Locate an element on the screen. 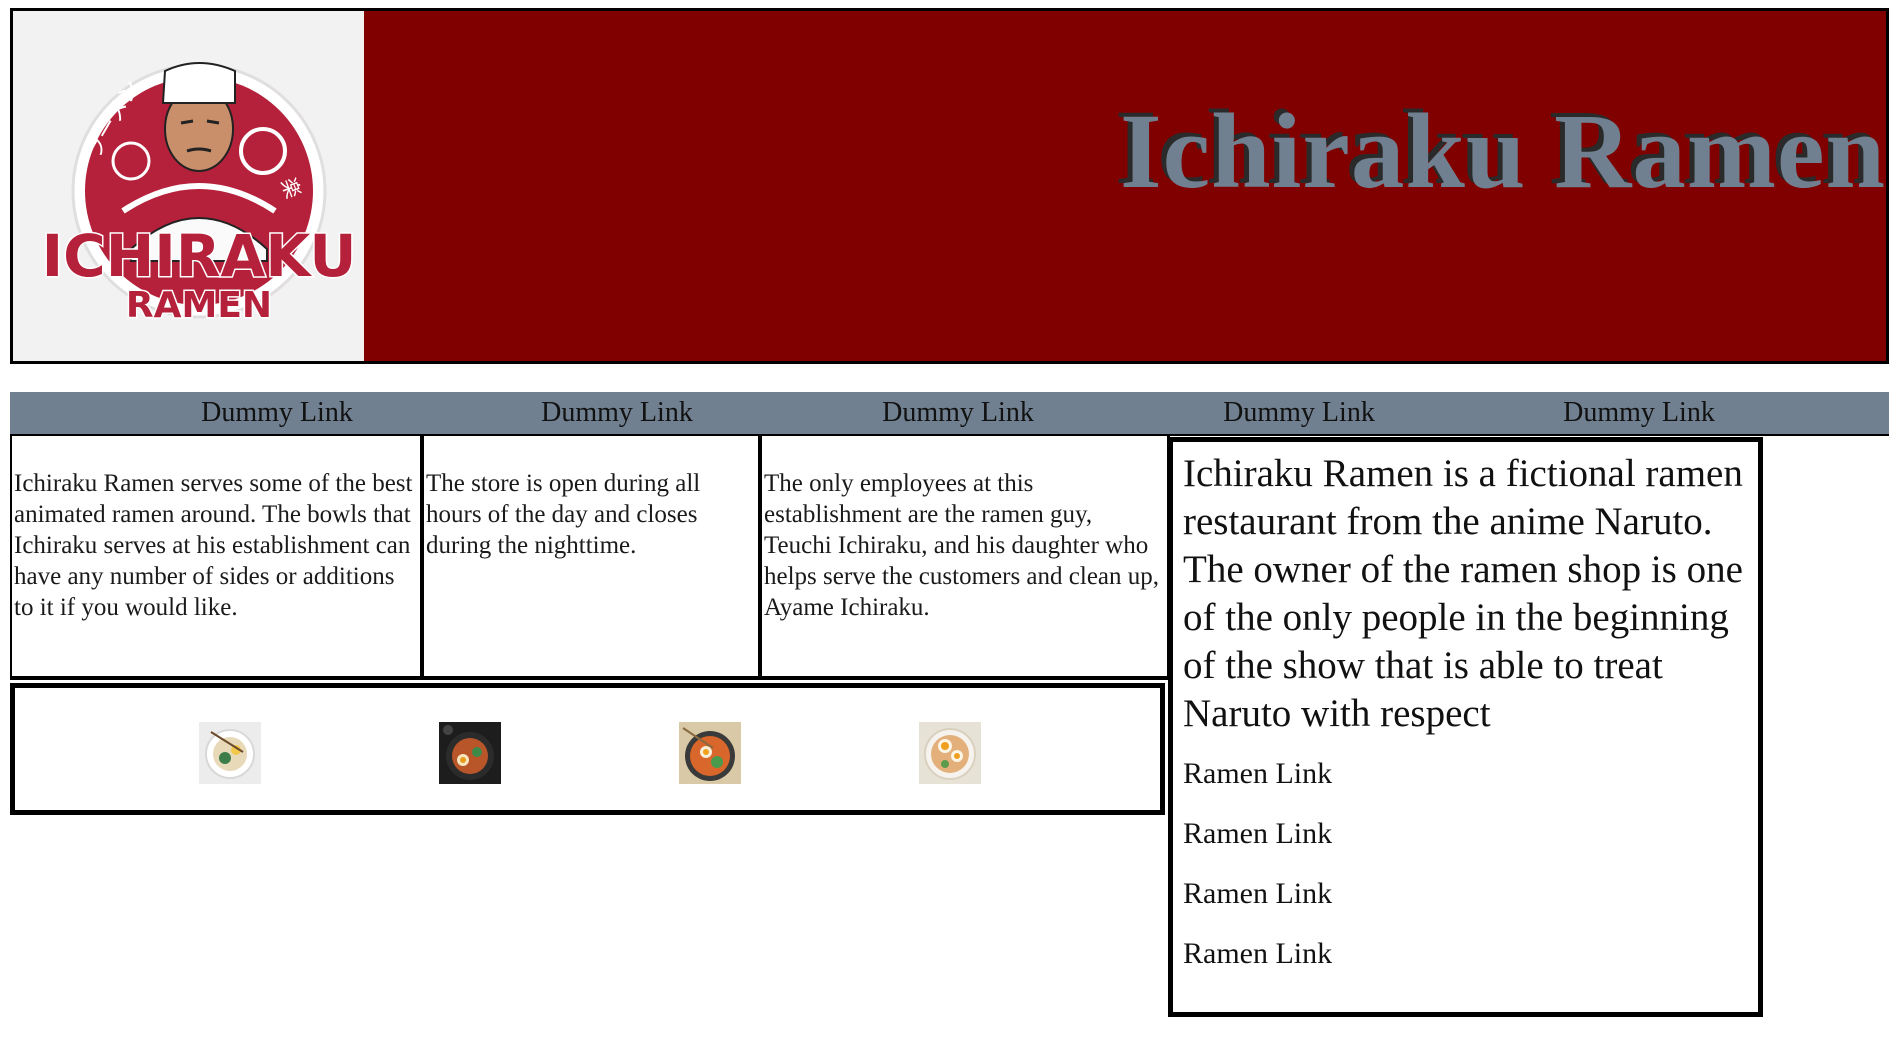 The width and height of the screenshot is (1899, 1038). ramen-bowl-orange-icon is located at coordinates (710, 753).